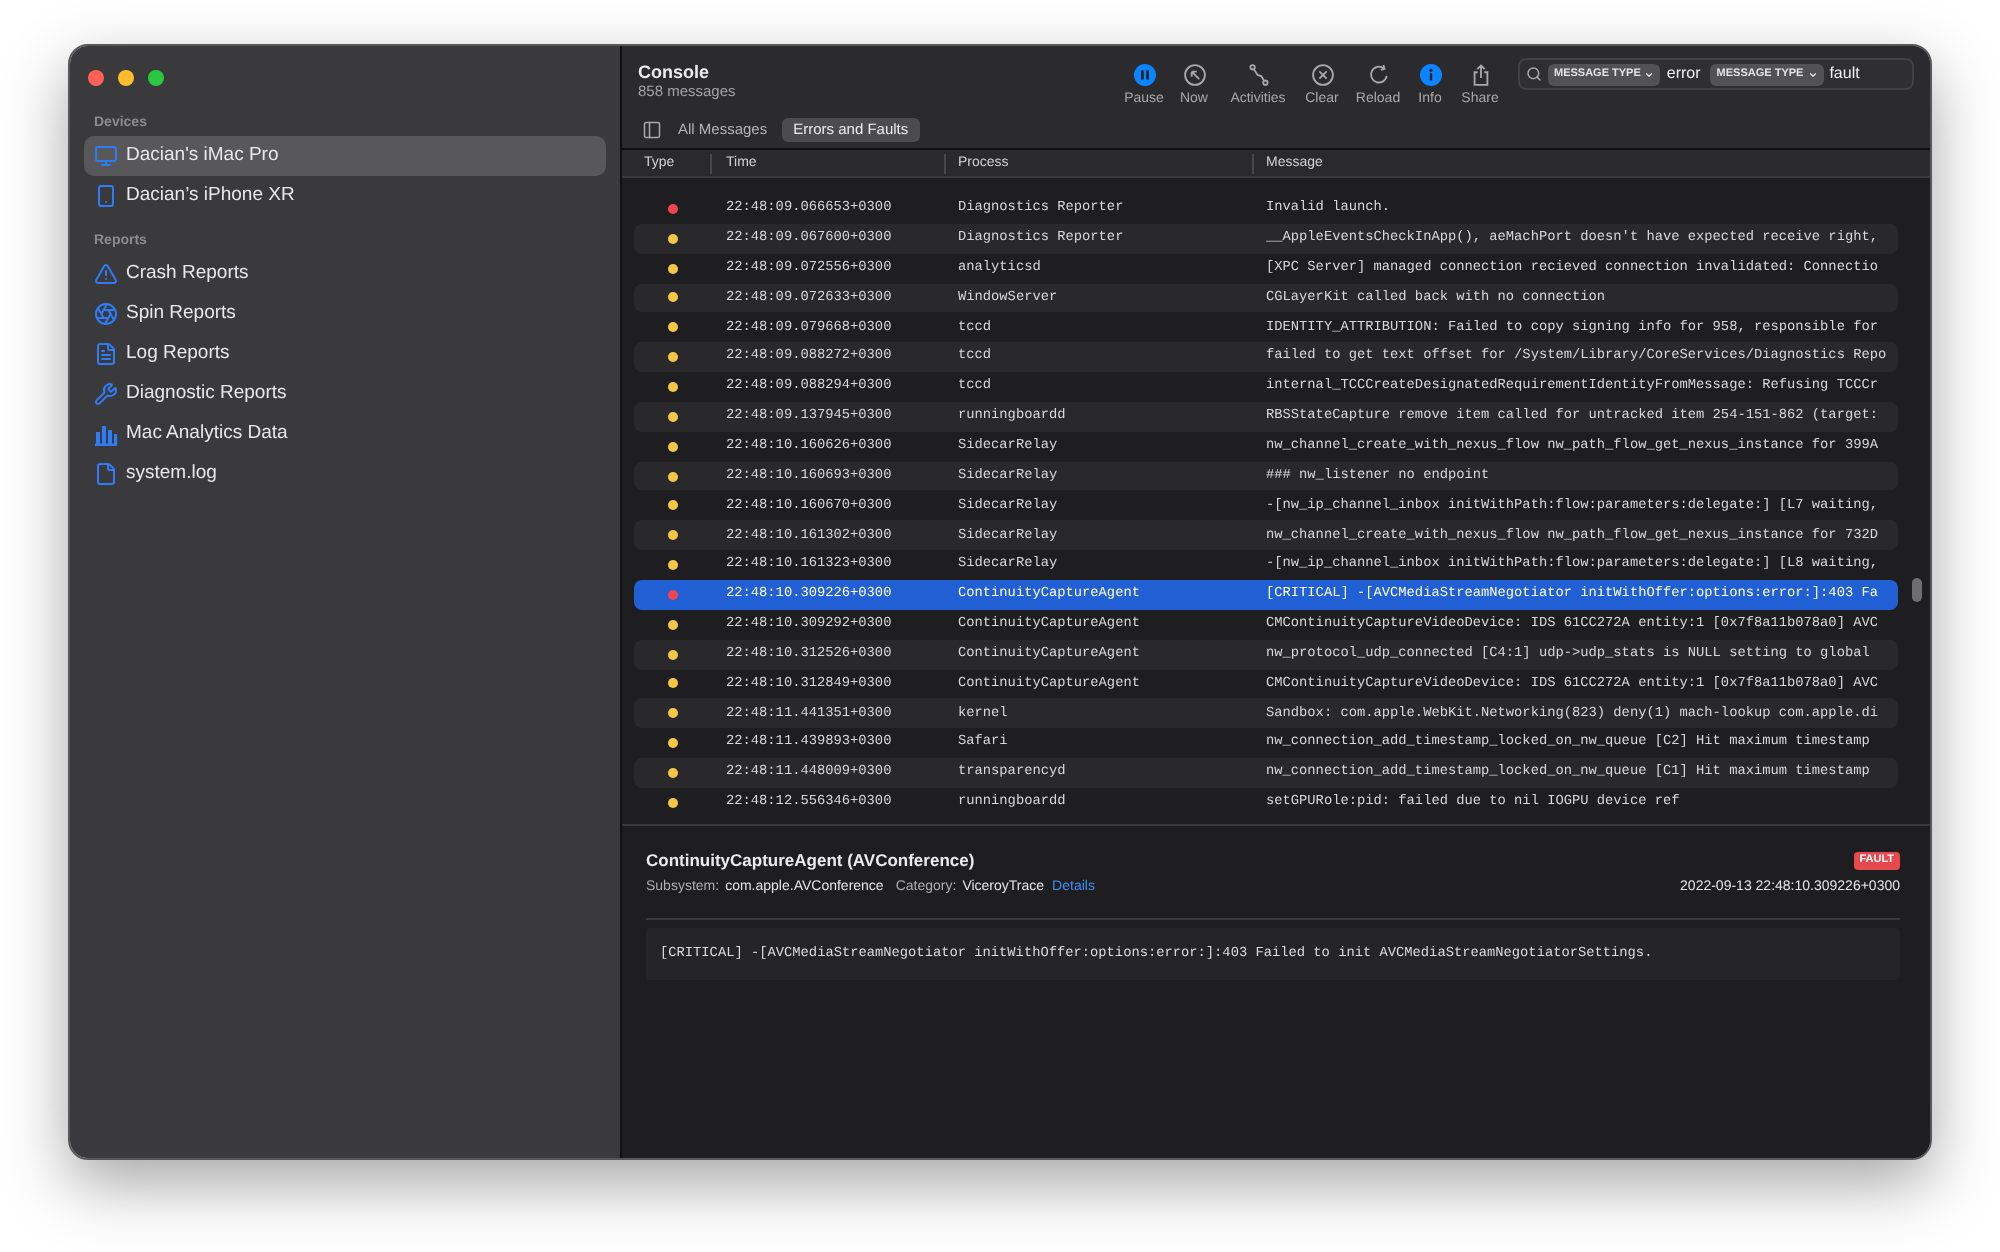  What do you see at coordinates (345, 274) in the screenshot?
I see `sidebar-item: Crash Reports` at bounding box center [345, 274].